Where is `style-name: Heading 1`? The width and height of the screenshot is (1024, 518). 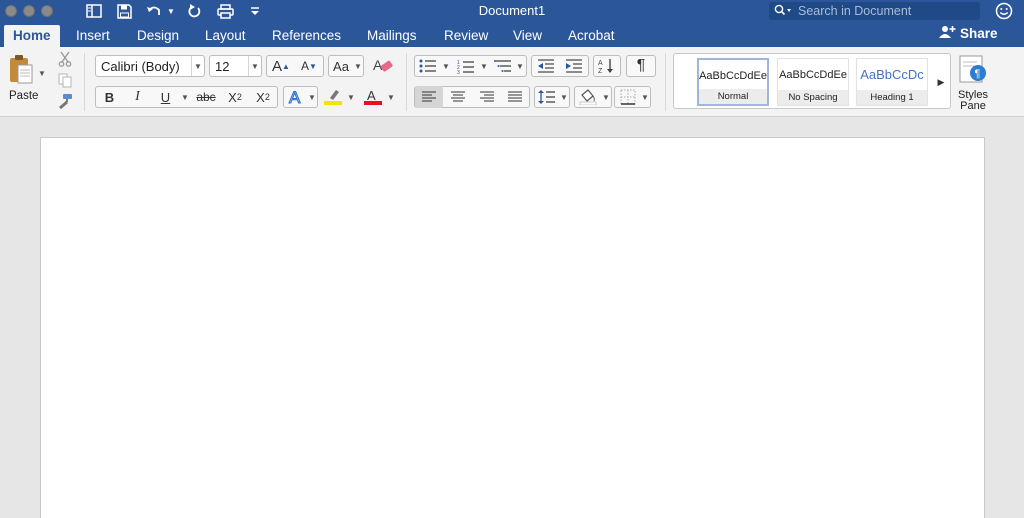 style-name: Heading 1 is located at coordinates (892, 97).